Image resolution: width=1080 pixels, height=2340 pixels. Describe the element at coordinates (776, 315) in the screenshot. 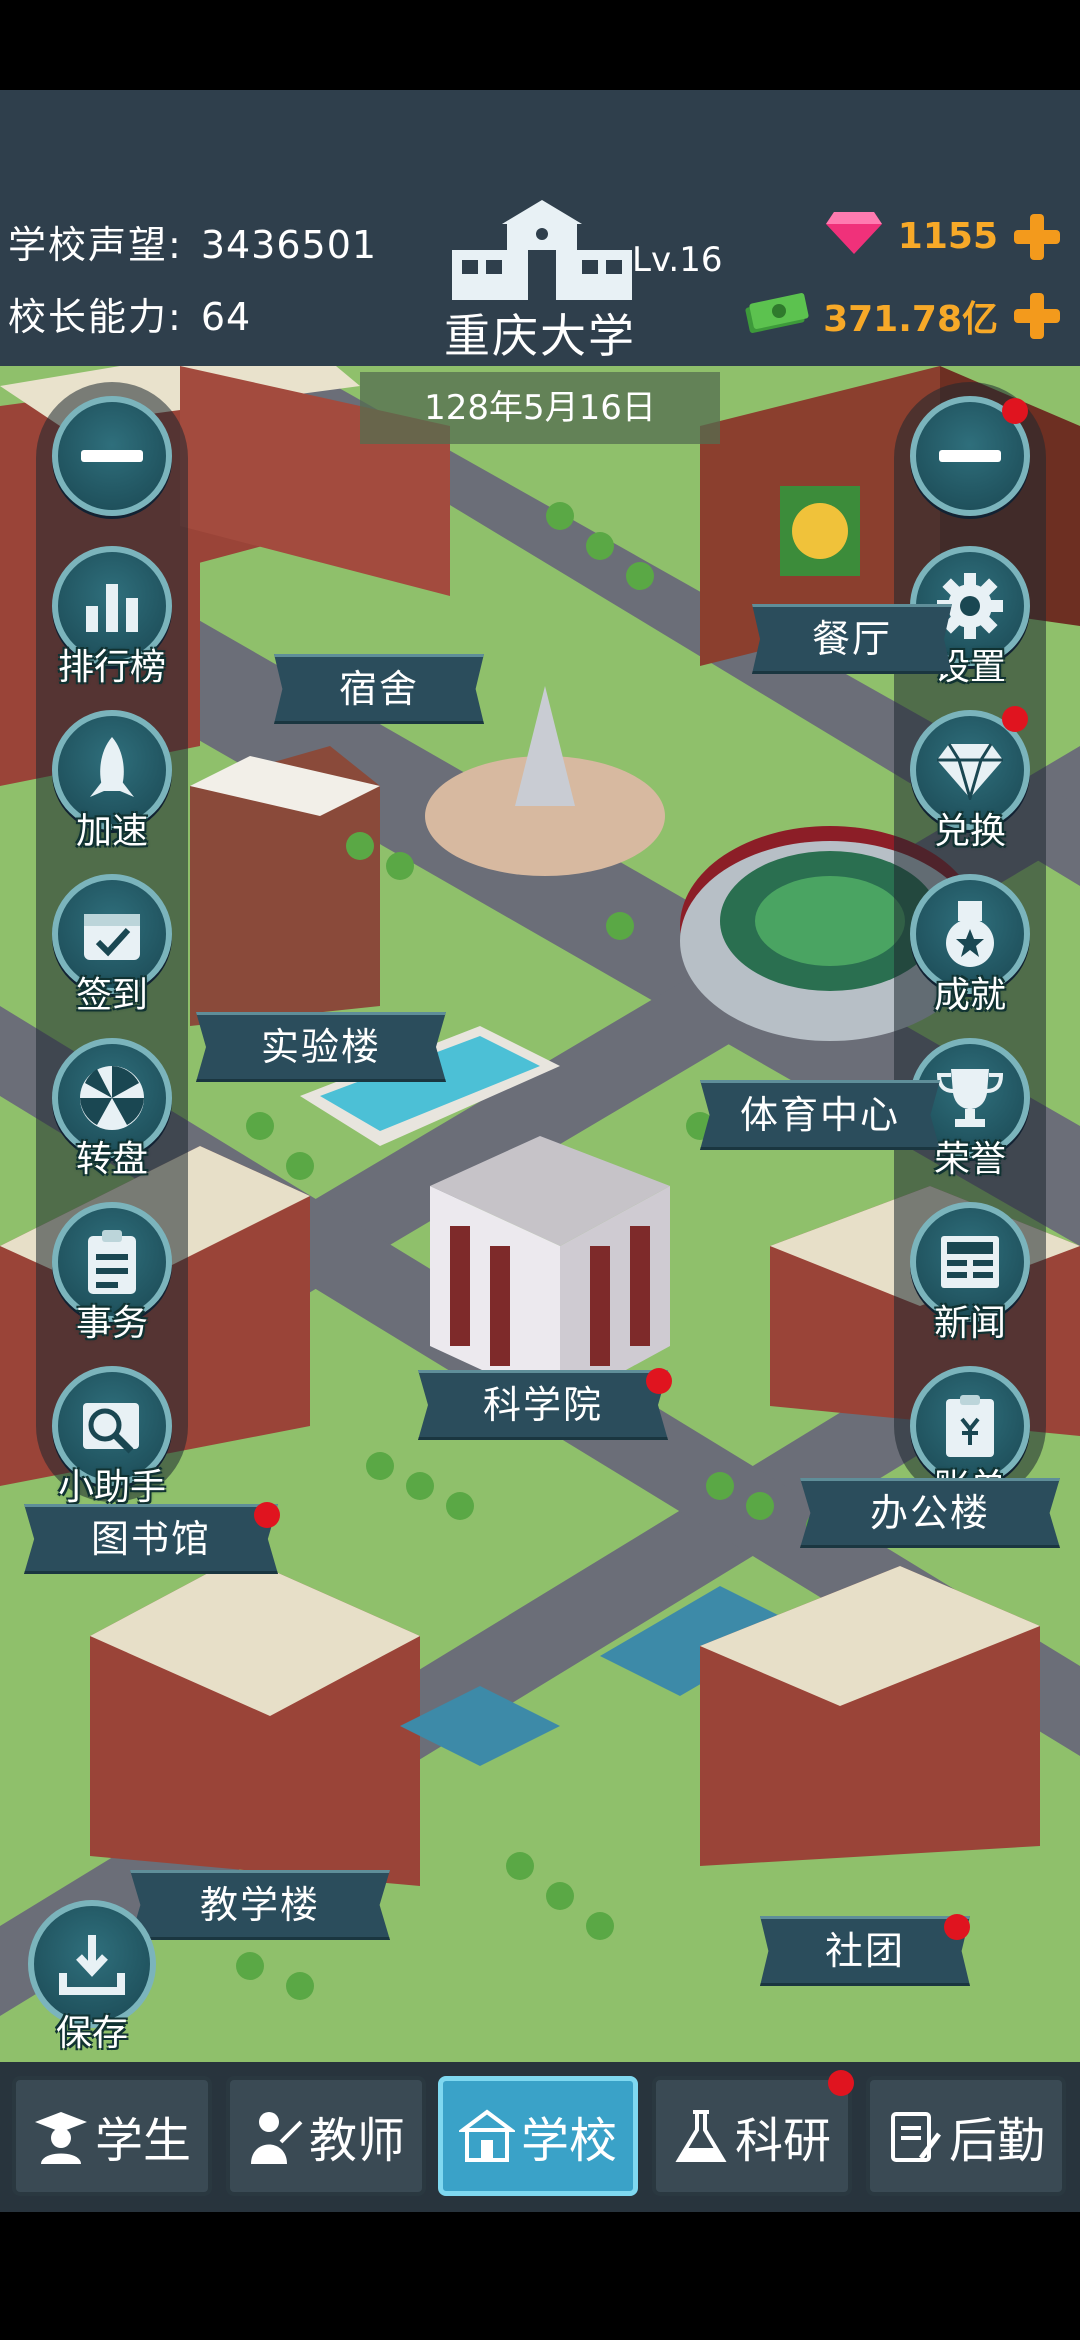

I see `money-icon` at that location.